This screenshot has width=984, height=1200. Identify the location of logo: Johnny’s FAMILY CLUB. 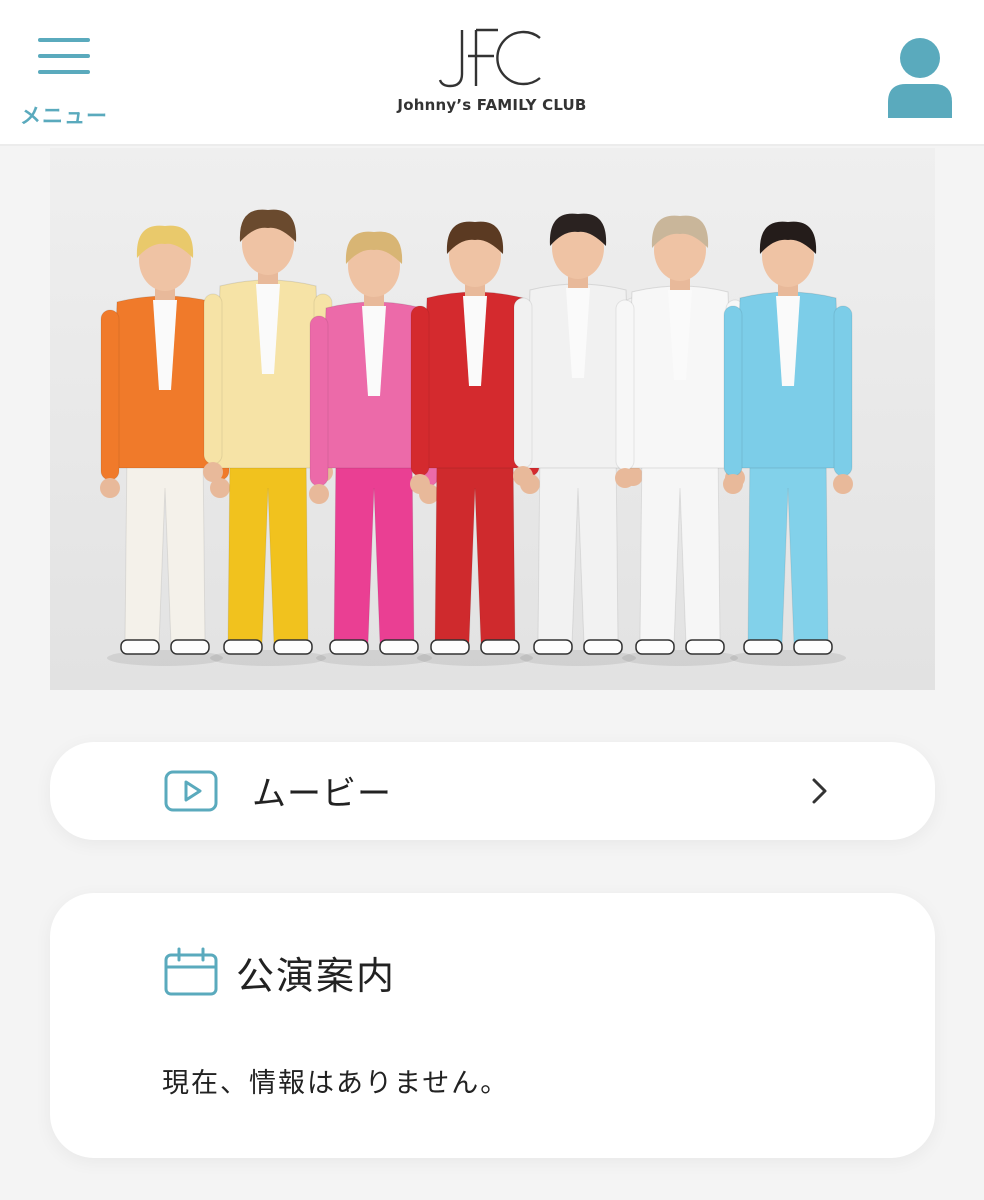
(492, 72).